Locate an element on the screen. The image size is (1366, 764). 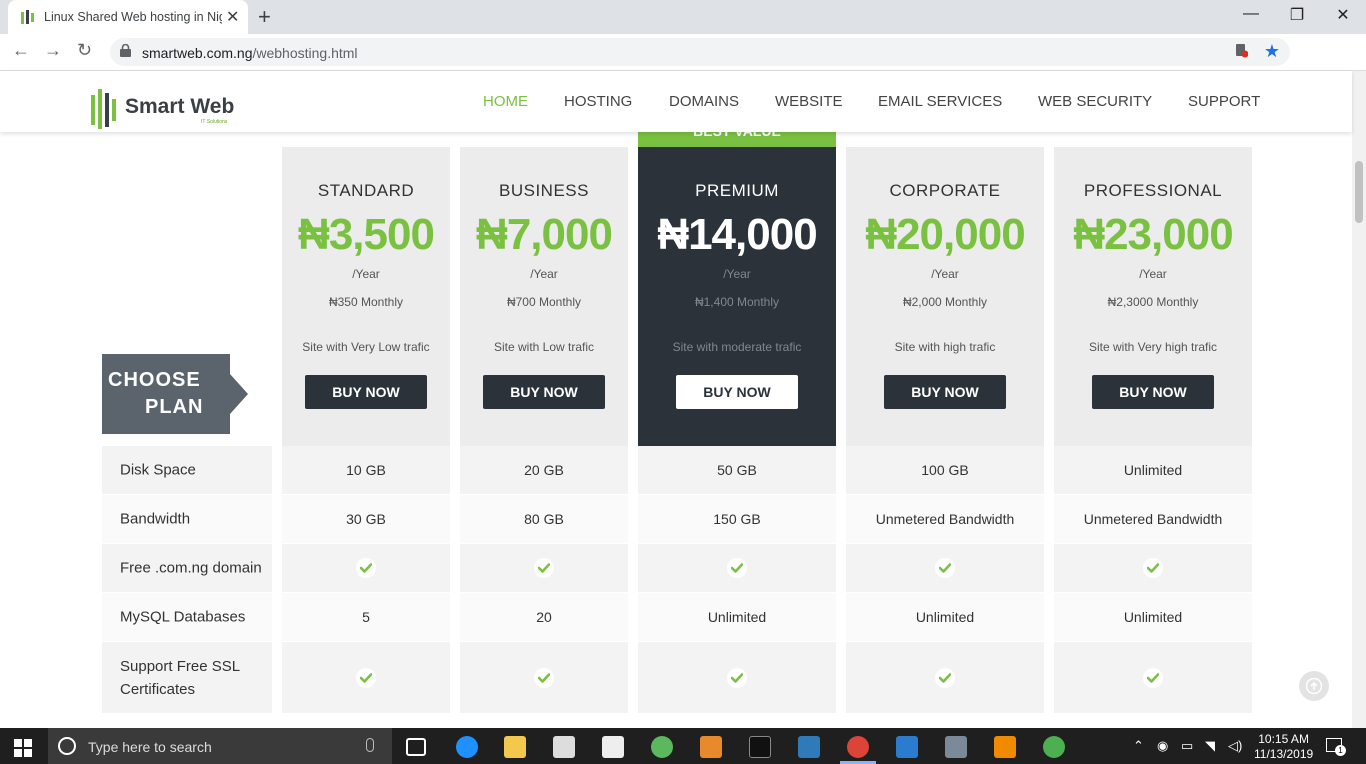
plan-name: CORPORATE is located at coordinates (945, 190).